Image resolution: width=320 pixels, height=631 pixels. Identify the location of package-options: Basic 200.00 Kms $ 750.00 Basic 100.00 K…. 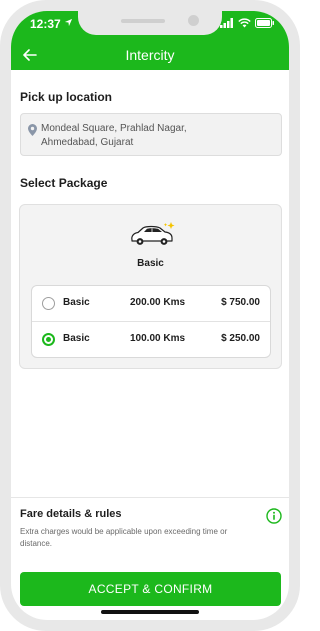
(151, 321).